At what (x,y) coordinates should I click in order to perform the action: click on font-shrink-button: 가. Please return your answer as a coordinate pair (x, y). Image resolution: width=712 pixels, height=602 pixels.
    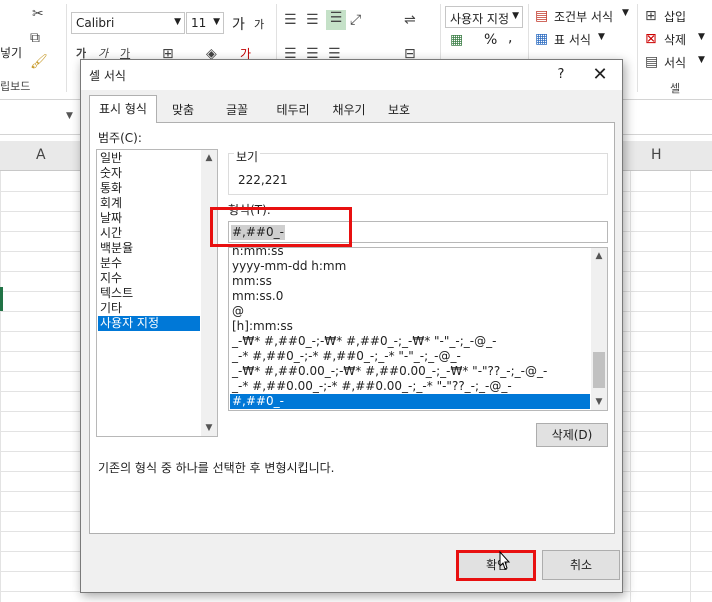
    Looking at the image, I should click on (259, 24).